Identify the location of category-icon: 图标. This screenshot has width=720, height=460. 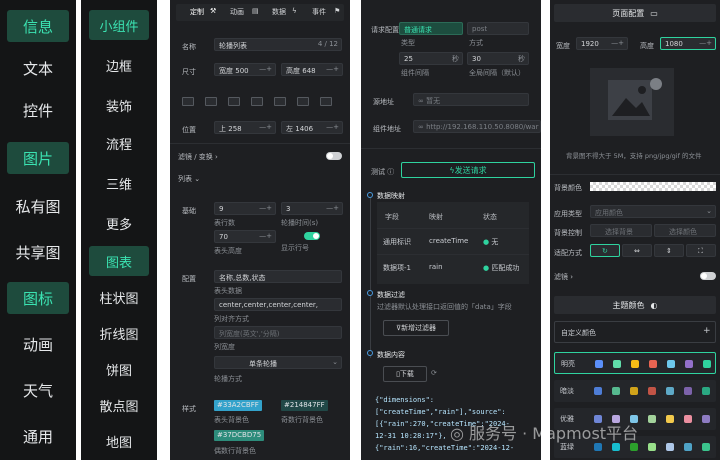
(38, 298).